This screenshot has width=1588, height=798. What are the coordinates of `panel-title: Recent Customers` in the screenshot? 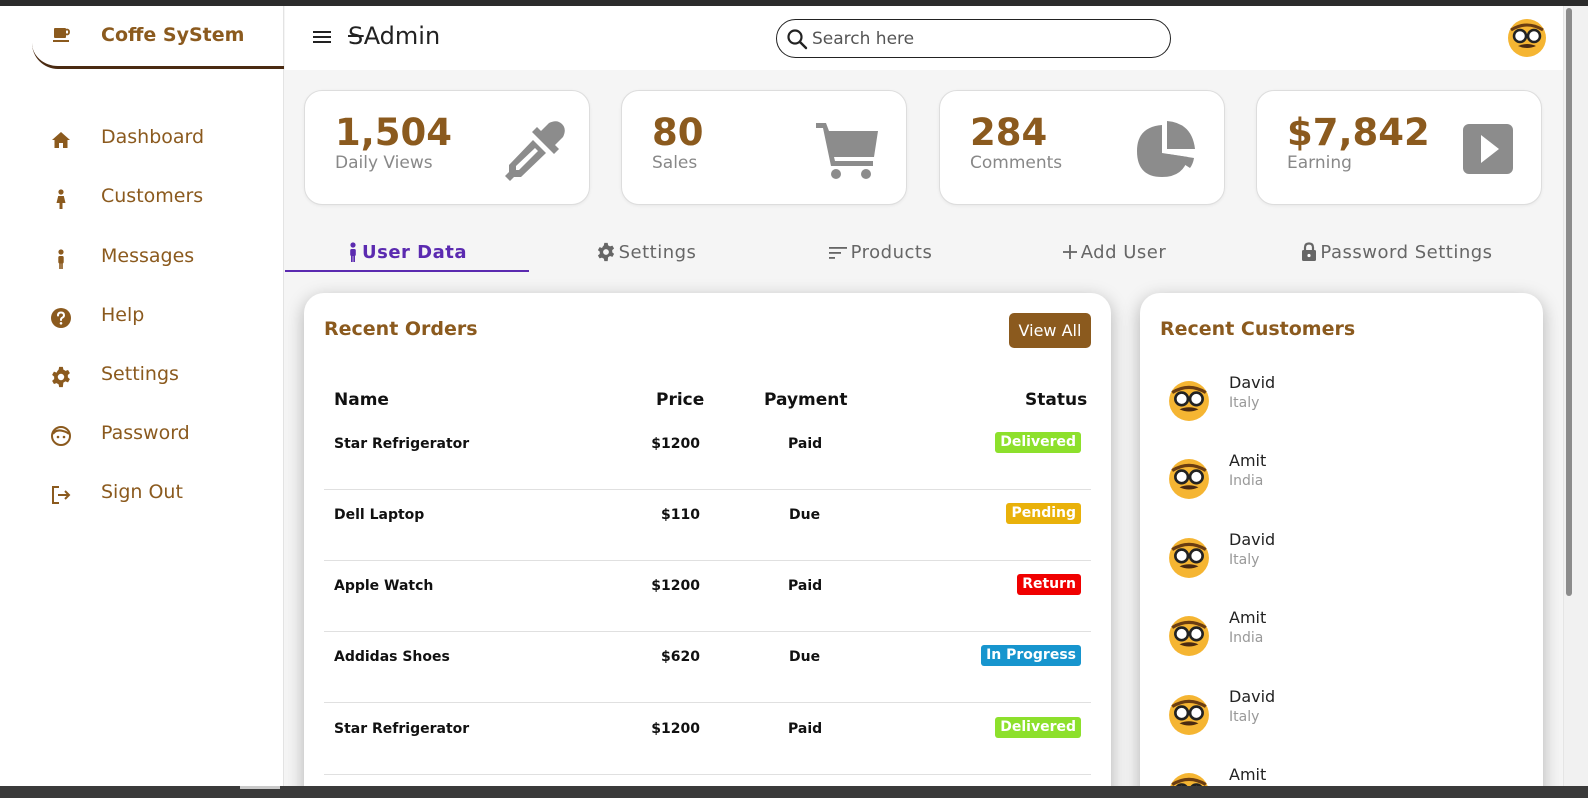 It's located at (1258, 329).